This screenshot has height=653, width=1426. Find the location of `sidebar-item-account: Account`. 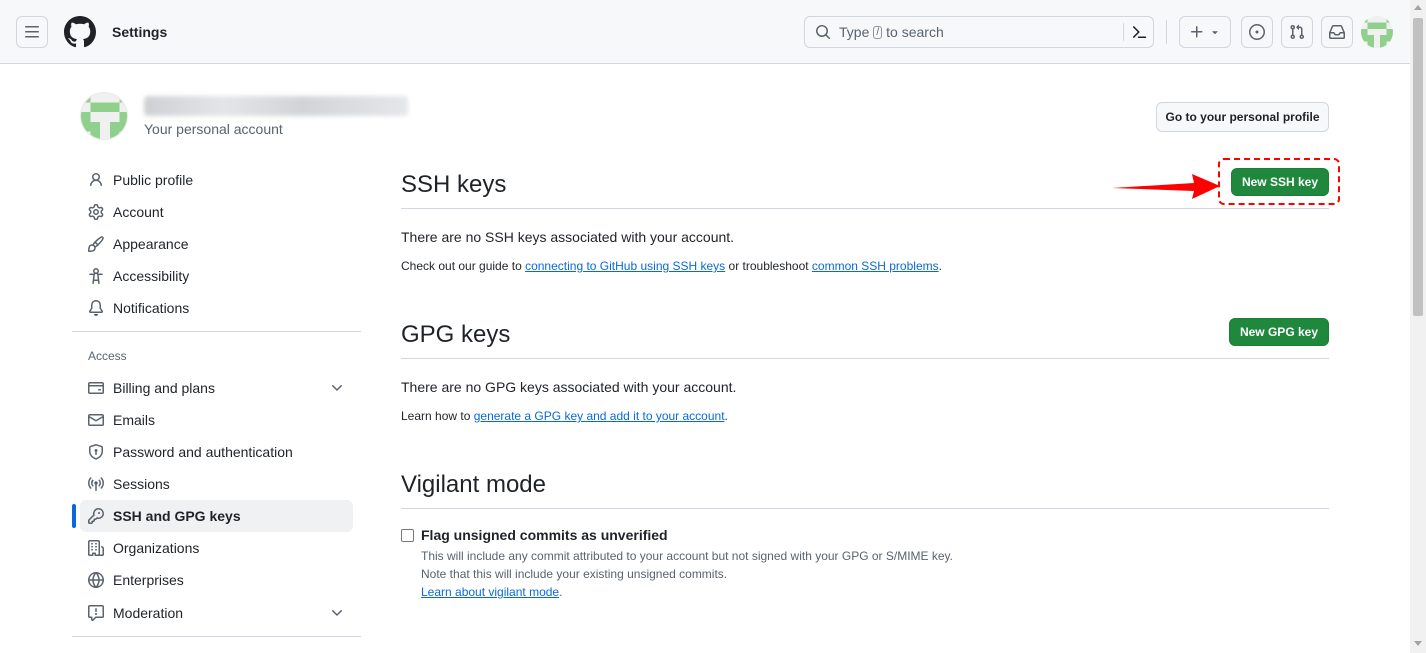

sidebar-item-account: Account is located at coordinates (216, 212).